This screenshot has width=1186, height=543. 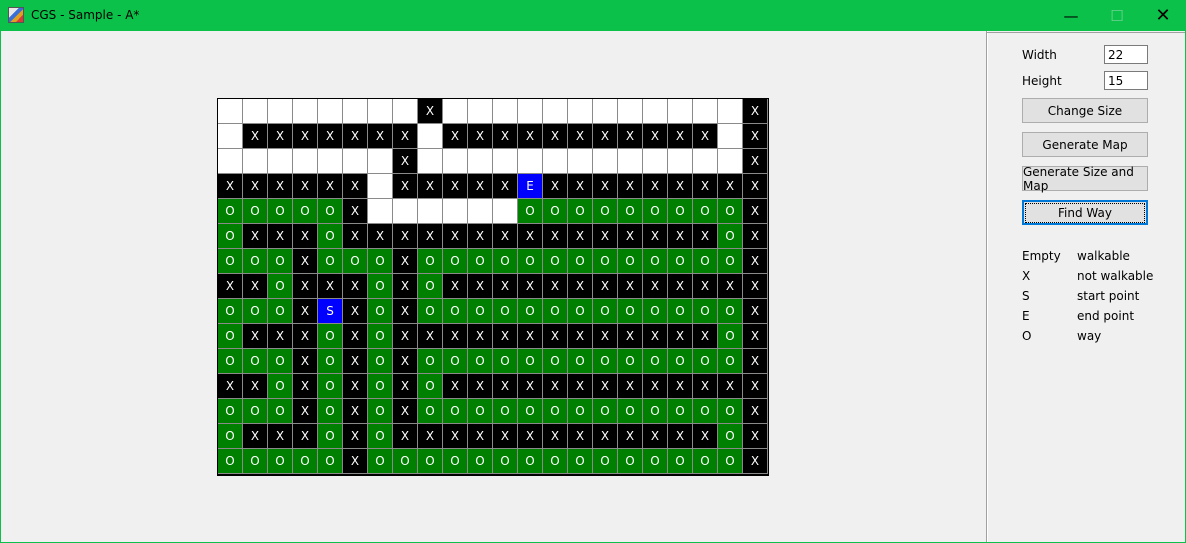 What do you see at coordinates (1126, 80) in the screenshot?
I see `height-input` at bounding box center [1126, 80].